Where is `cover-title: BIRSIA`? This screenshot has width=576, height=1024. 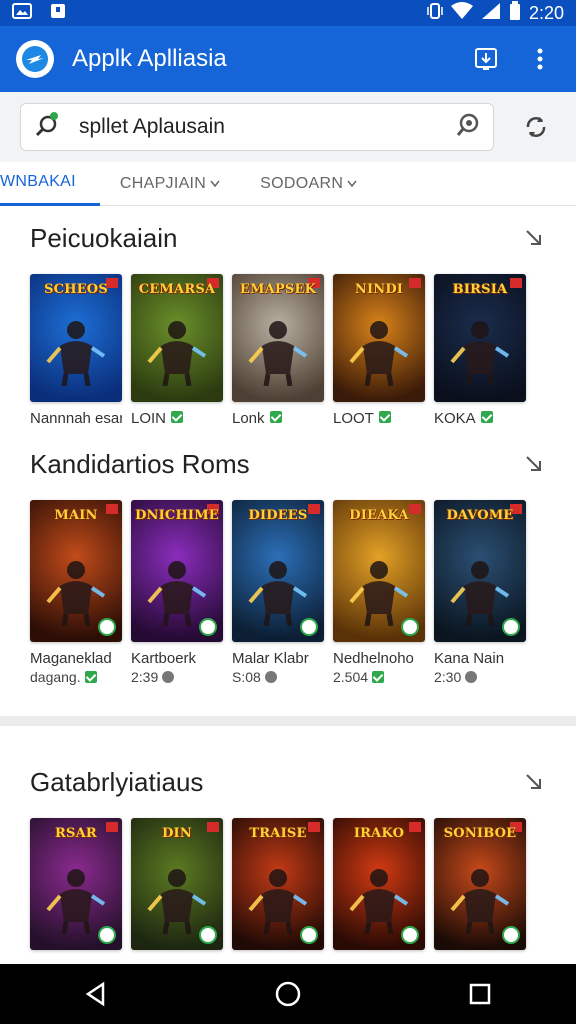
cover-title: BIRSIA is located at coordinates (480, 289).